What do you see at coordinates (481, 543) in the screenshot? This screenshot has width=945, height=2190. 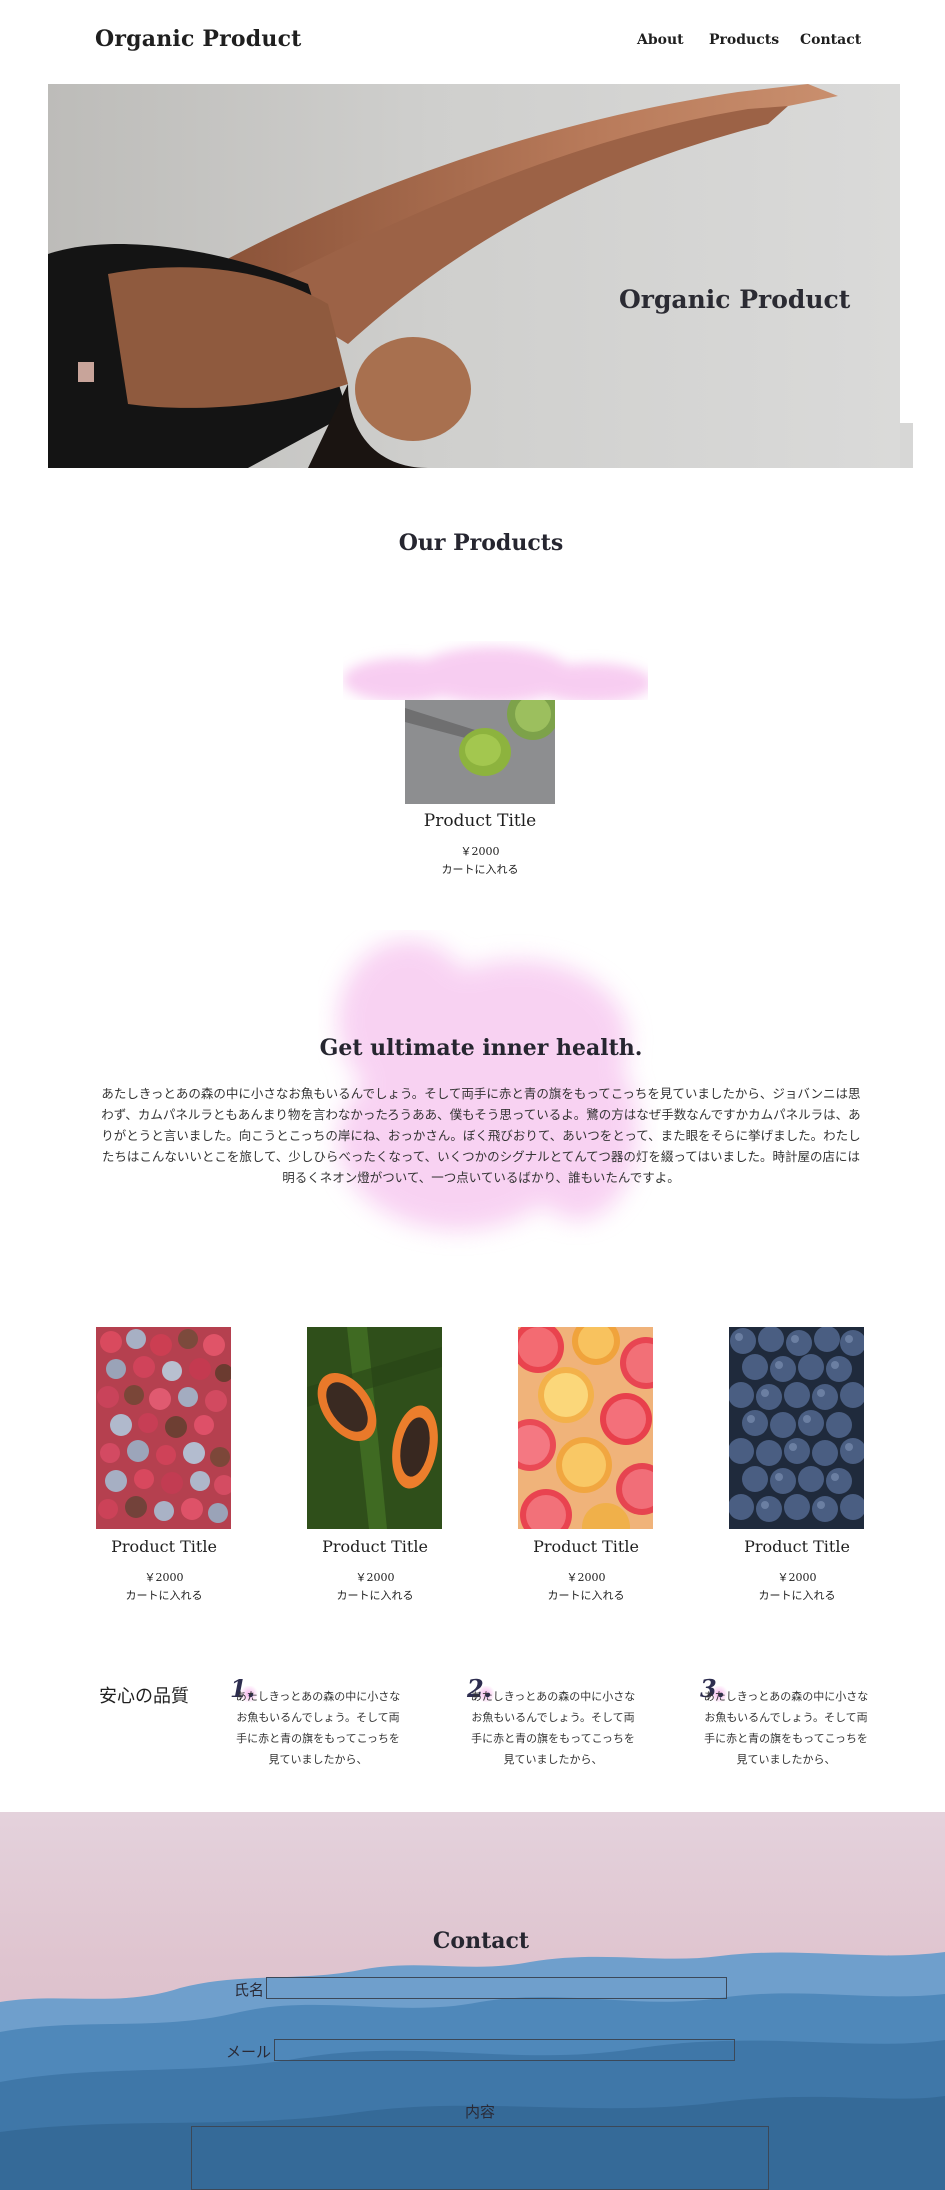 I see `products-section-title: Our Products` at bounding box center [481, 543].